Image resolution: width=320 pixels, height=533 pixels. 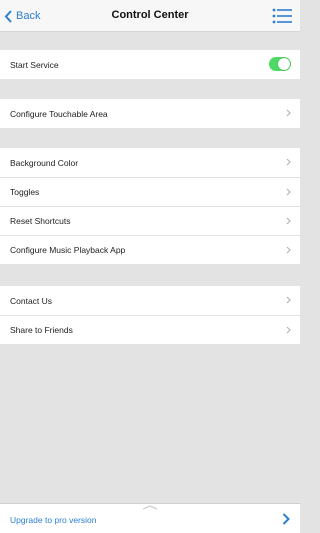 I want to click on row-label: Share to Friends, so click(x=41, y=330).